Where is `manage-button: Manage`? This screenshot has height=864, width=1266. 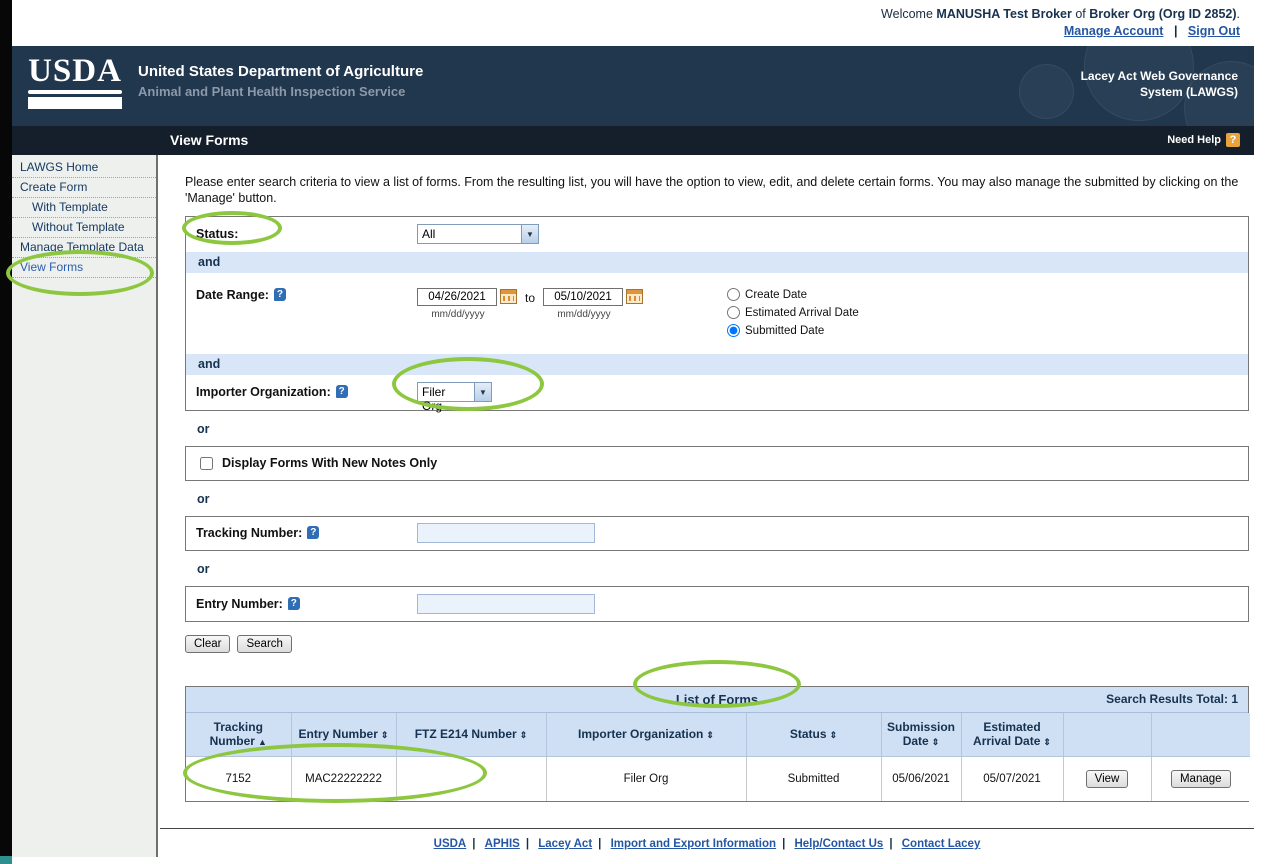
manage-button: Manage is located at coordinates (1200, 778).